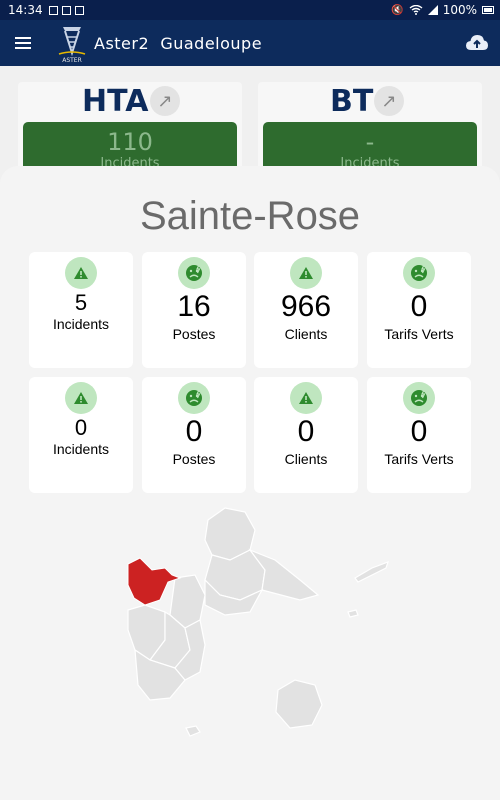 Image resolution: width=500 pixels, height=800 pixels. What do you see at coordinates (178, 43) in the screenshot?
I see `app-title: Aster2 Guadeloupe` at bounding box center [178, 43].